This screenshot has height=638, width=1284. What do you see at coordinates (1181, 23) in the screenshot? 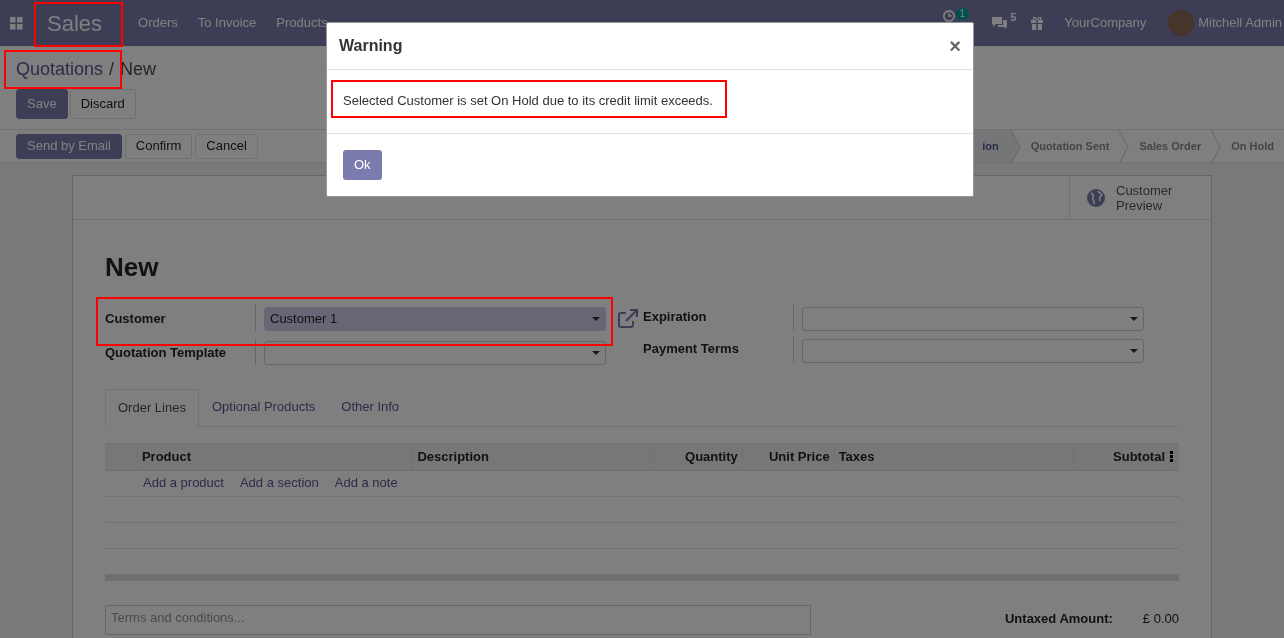
I see `user-avatar` at bounding box center [1181, 23].